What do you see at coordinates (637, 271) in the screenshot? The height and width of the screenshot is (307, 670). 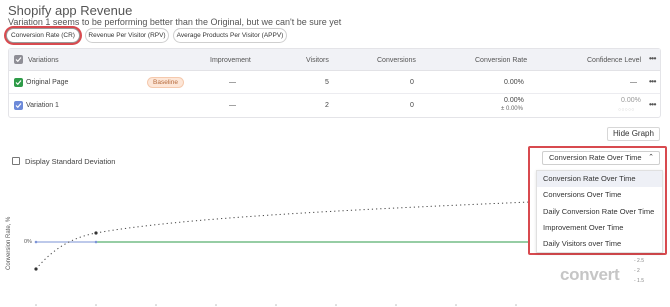 I see `right-axis-tick: - 2` at bounding box center [637, 271].